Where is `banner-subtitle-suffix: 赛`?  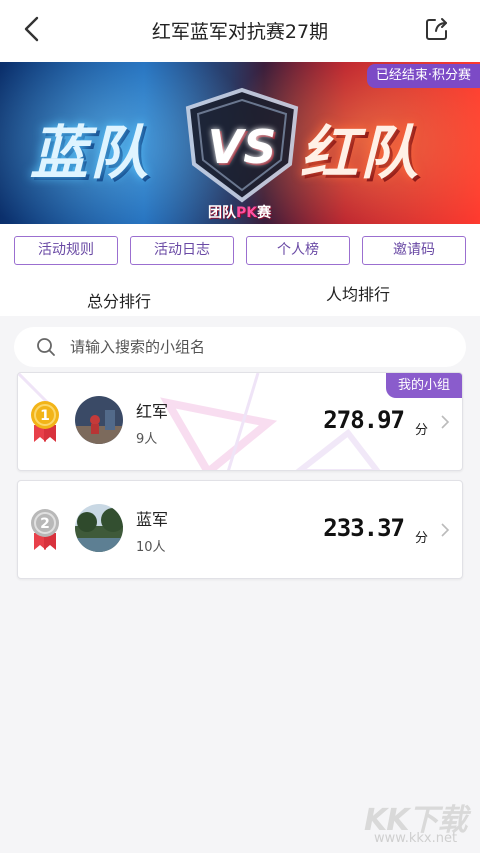 banner-subtitle-suffix: 赛 is located at coordinates (264, 213).